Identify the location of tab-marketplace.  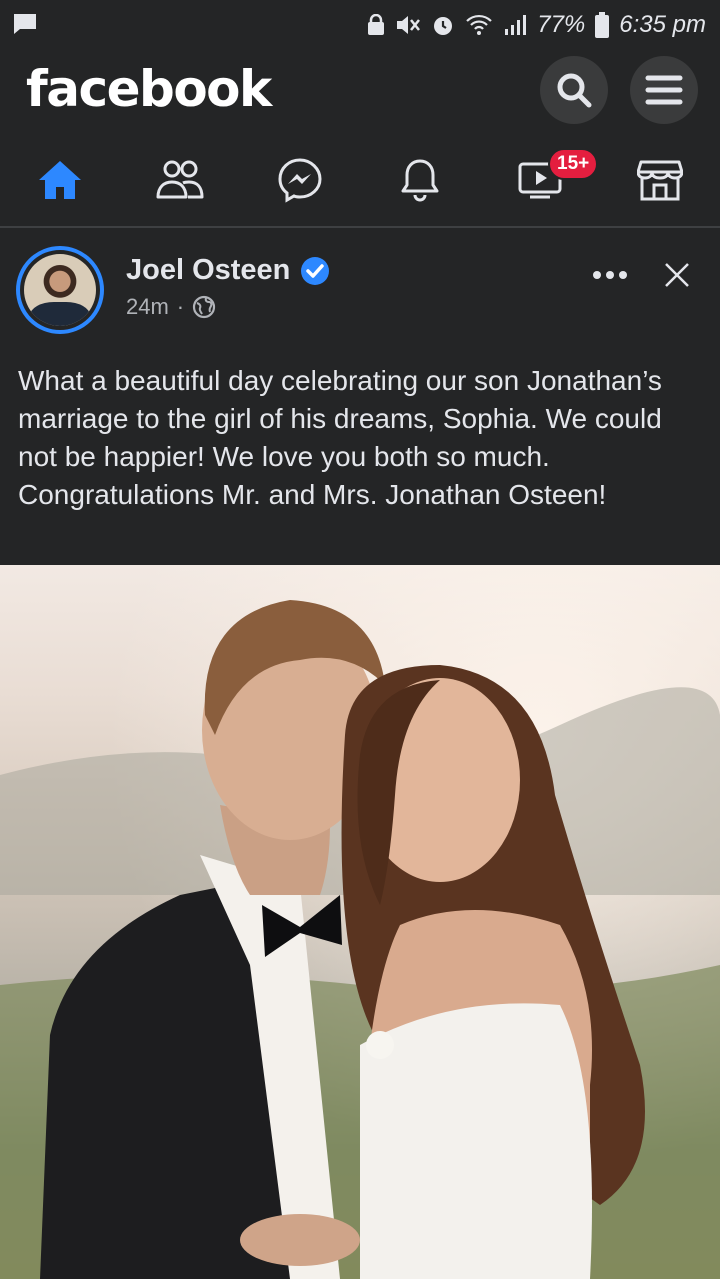
(660, 180).